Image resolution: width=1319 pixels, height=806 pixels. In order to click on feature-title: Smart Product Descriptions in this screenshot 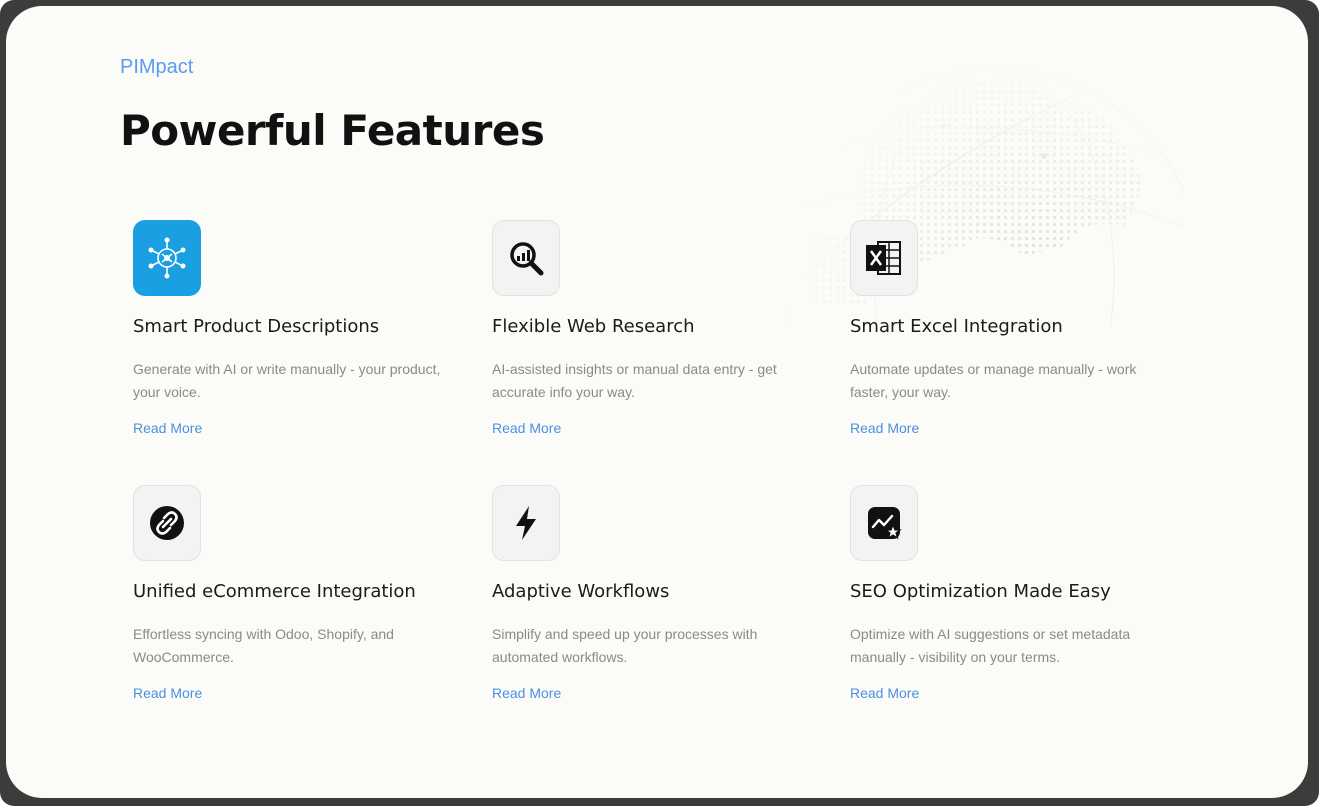, I will do `click(256, 326)`.